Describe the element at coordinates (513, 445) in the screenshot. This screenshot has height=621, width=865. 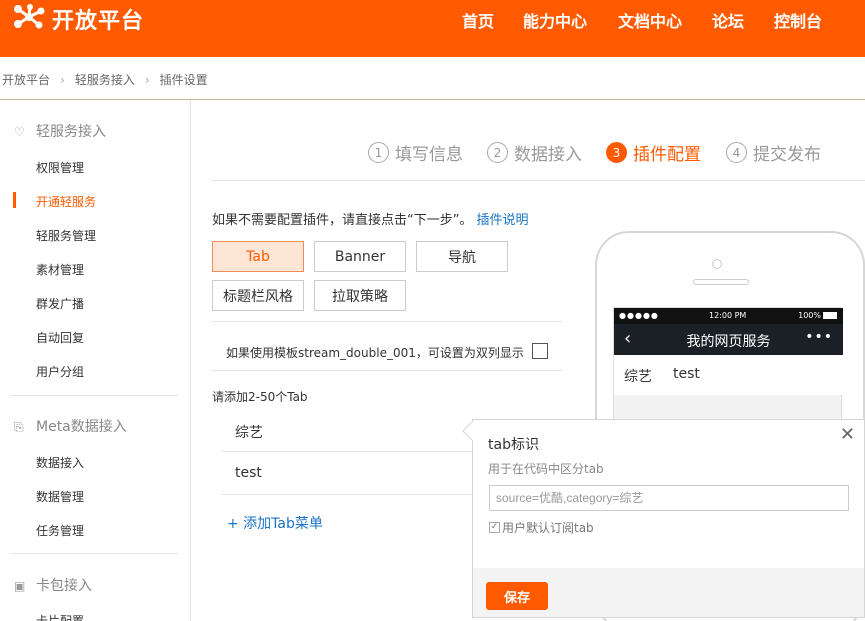
I see `popover-title: tab标识` at that location.